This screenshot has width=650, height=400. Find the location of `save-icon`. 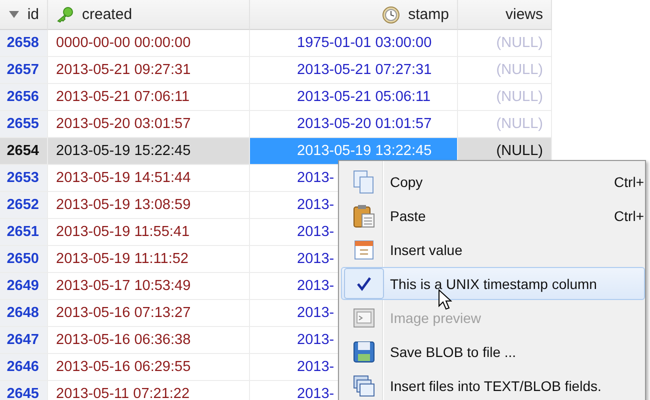

save-icon is located at coordinates (364, 351).